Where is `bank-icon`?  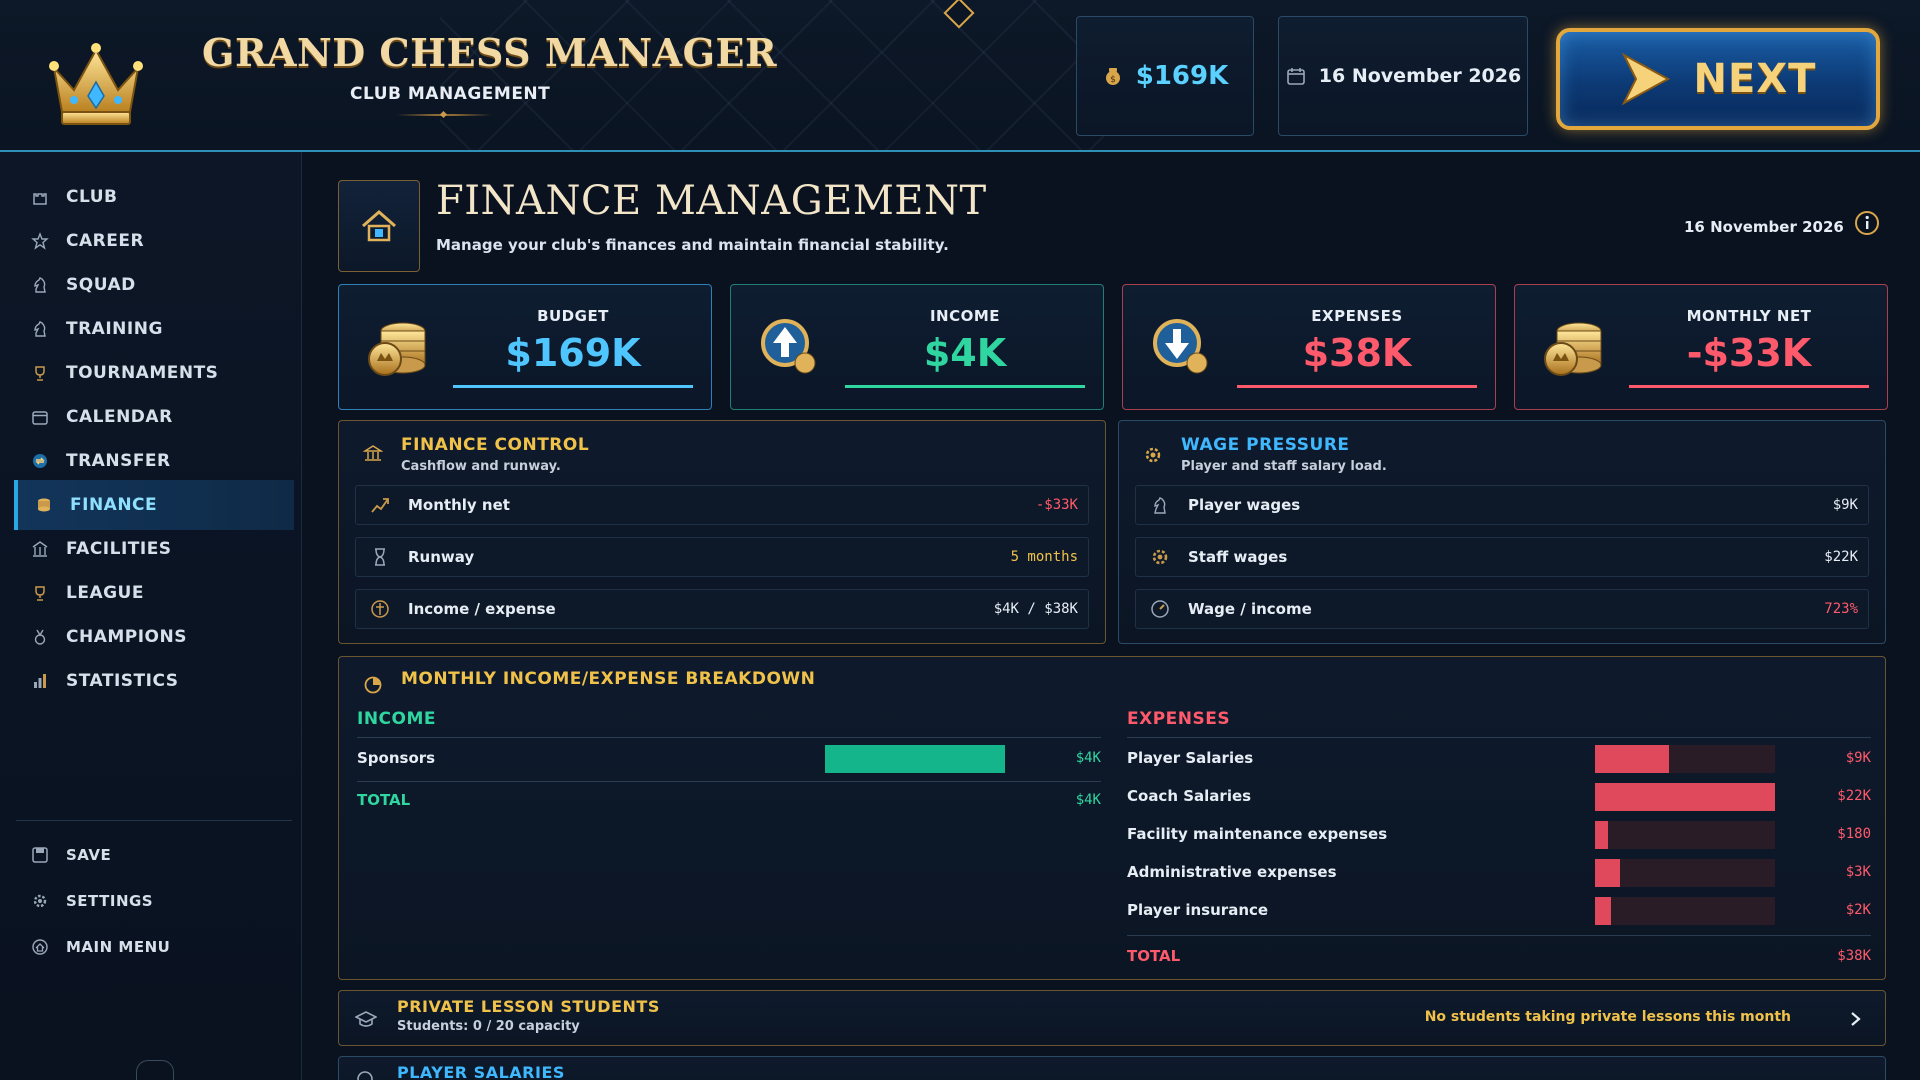
bank-icon is located at coordinates (373, 453).